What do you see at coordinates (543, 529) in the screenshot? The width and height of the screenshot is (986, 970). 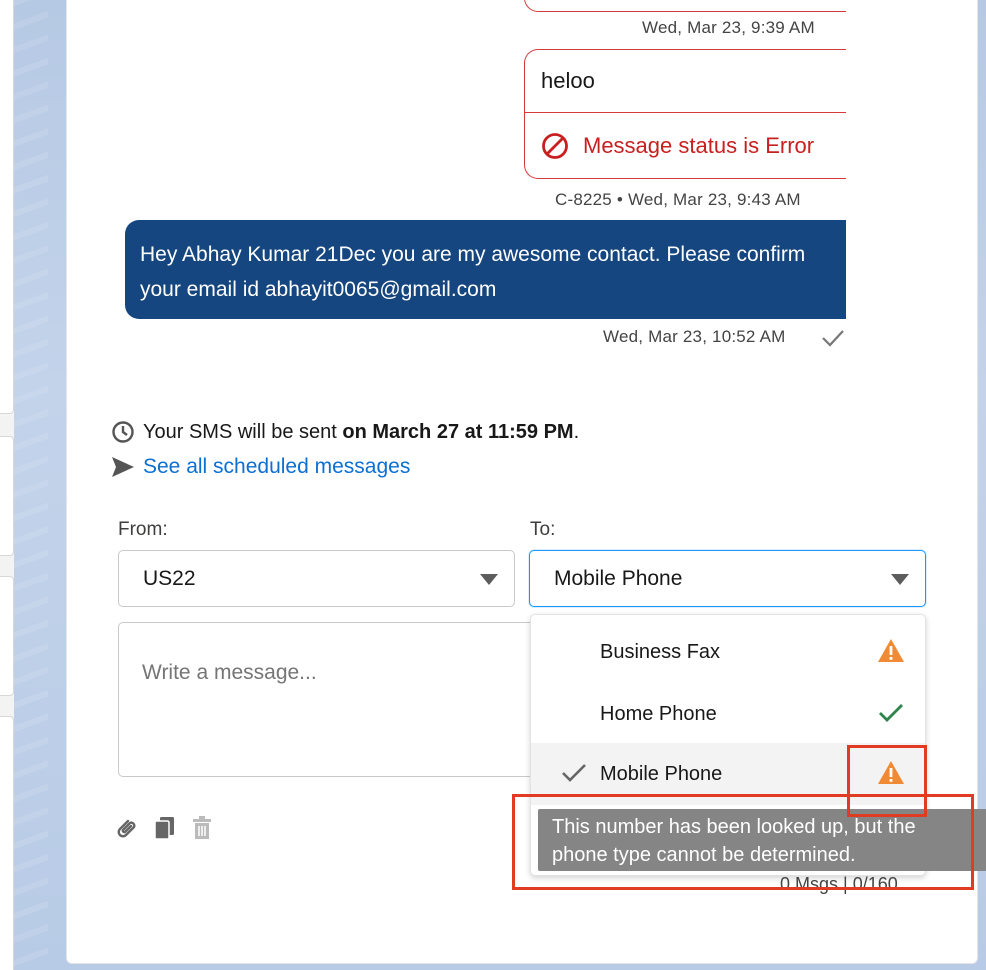 I see `to-label: To:` at bounding box center [543, 529].